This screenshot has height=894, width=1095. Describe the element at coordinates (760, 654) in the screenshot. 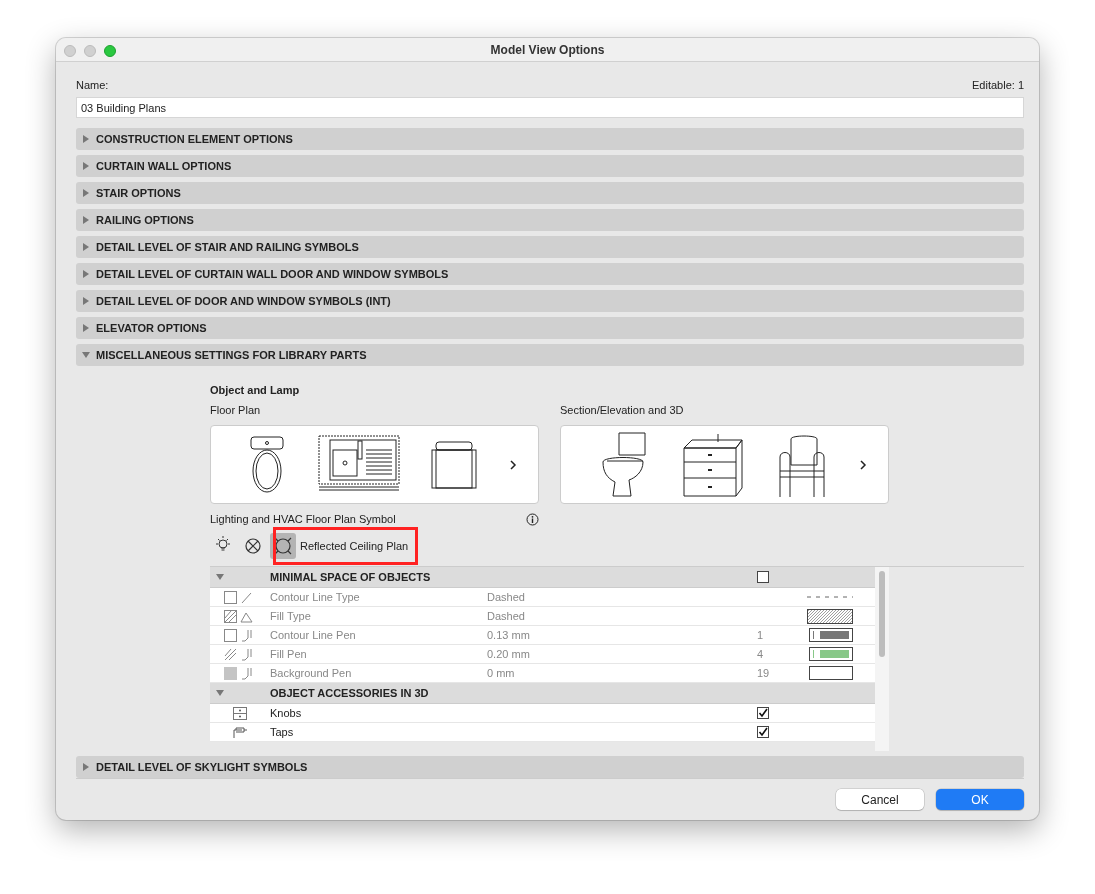

I see `pen-number: 4` at that location.